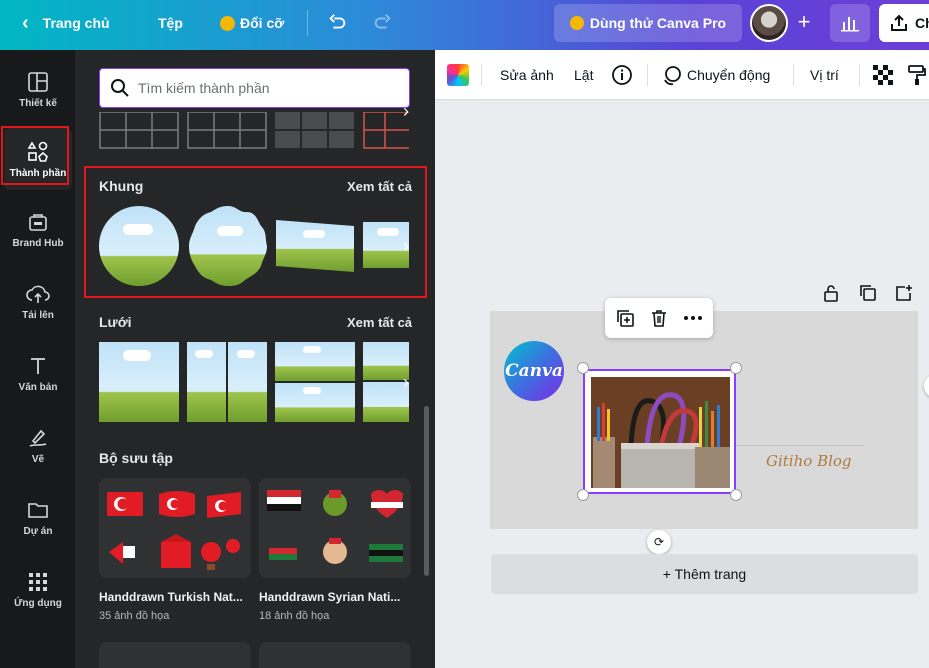 The image size is (929, 668). Describe the element at coordinates (294, 616) in the screenshot. I see `collection-count: 18 ảnh đồ họa` at that location.